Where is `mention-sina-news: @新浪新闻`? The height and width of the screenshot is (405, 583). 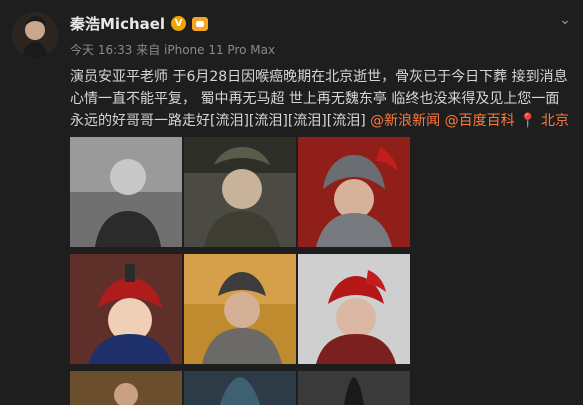 mention-sina-news: @新浪新闻 is located at coordinates (407, 121).